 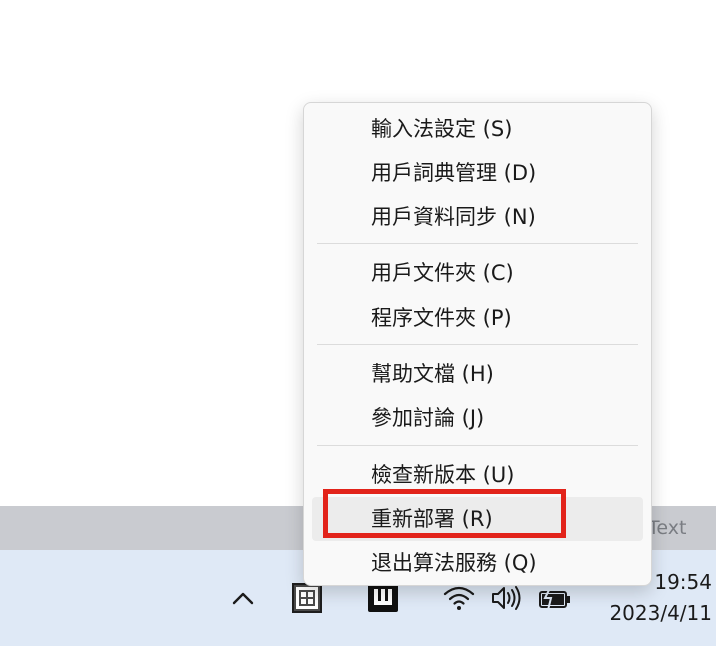 I want to click on wifi-icon, so click(x=459, y=598).